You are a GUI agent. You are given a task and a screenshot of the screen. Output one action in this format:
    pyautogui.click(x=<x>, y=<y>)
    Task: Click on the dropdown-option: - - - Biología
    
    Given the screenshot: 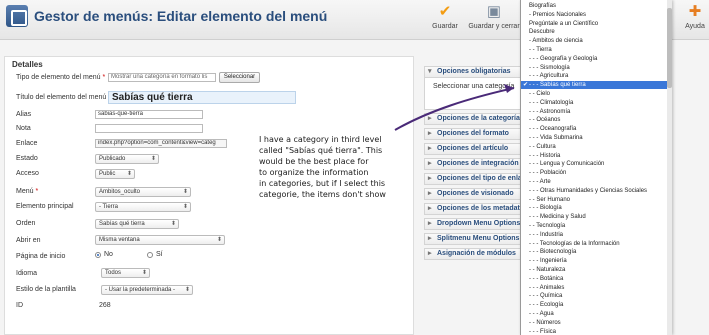 What is the action you would take?
    pyautogui.click(x=596, y=208)
    